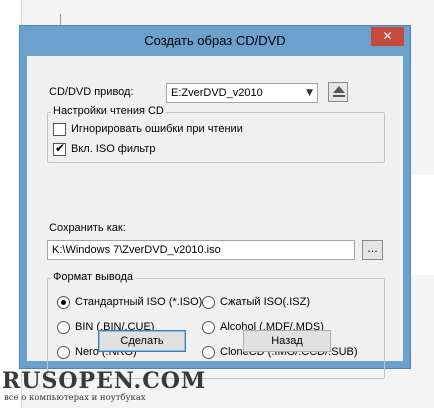  I want to click on background-panel, so click(11, 204).